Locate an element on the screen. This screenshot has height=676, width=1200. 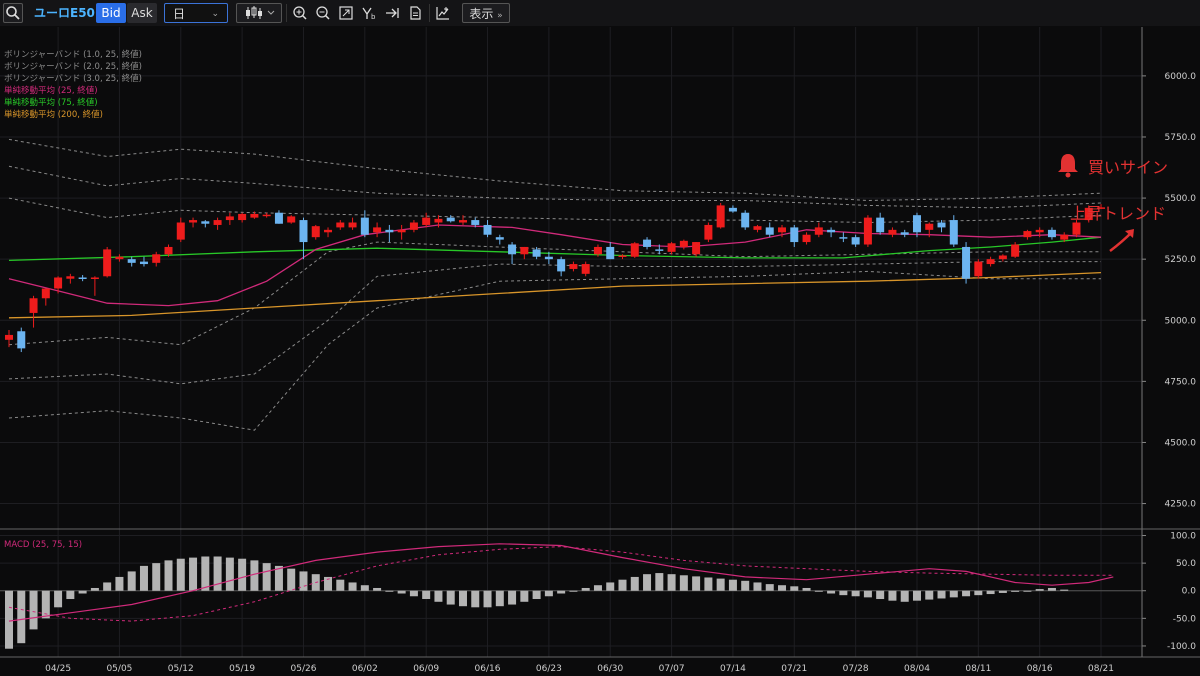
macd-signal-line is located at coordinates (561, 584).